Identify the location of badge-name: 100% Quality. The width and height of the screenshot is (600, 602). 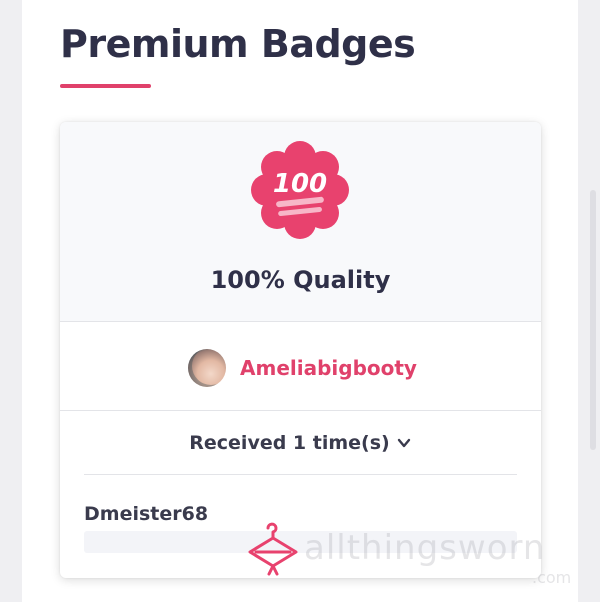
(300, 280).